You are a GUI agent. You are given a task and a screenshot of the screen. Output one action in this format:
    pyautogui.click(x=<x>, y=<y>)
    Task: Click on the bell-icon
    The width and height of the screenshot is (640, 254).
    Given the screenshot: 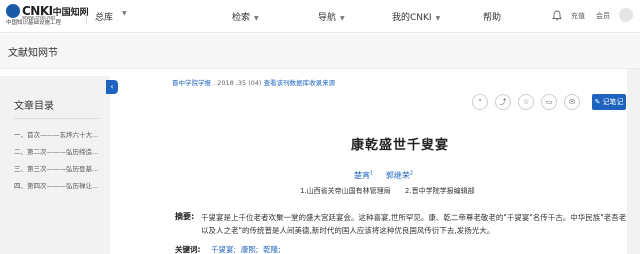 What is the action you would take?
    pyautogui.click(x=557, y=15)
    